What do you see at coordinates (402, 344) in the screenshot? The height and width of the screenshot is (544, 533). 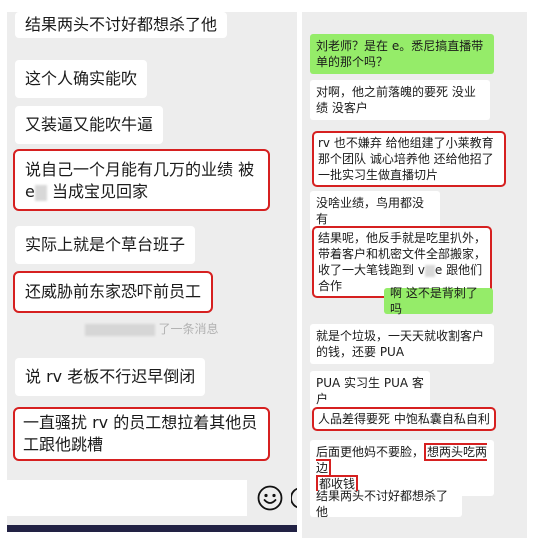 I see `right-msg-7: 就是个垃圾，一天天就收割客户的钱，还要 PUA` at bounding box center [402, 344].